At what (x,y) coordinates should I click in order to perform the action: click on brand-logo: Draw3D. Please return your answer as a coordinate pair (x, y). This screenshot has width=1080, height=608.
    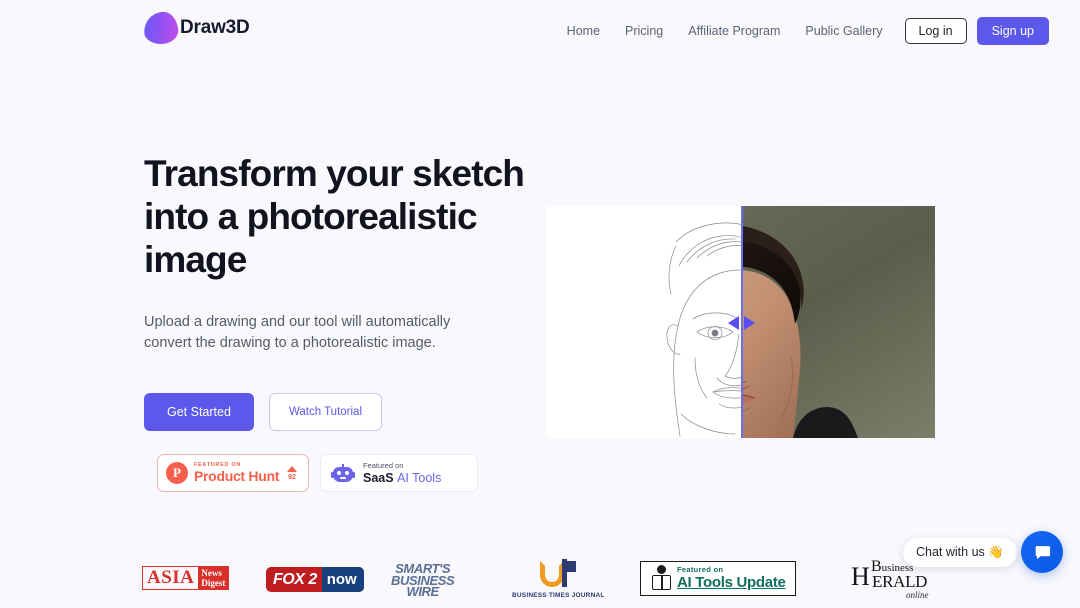
    Looking at the image, I should click on (196, 28).